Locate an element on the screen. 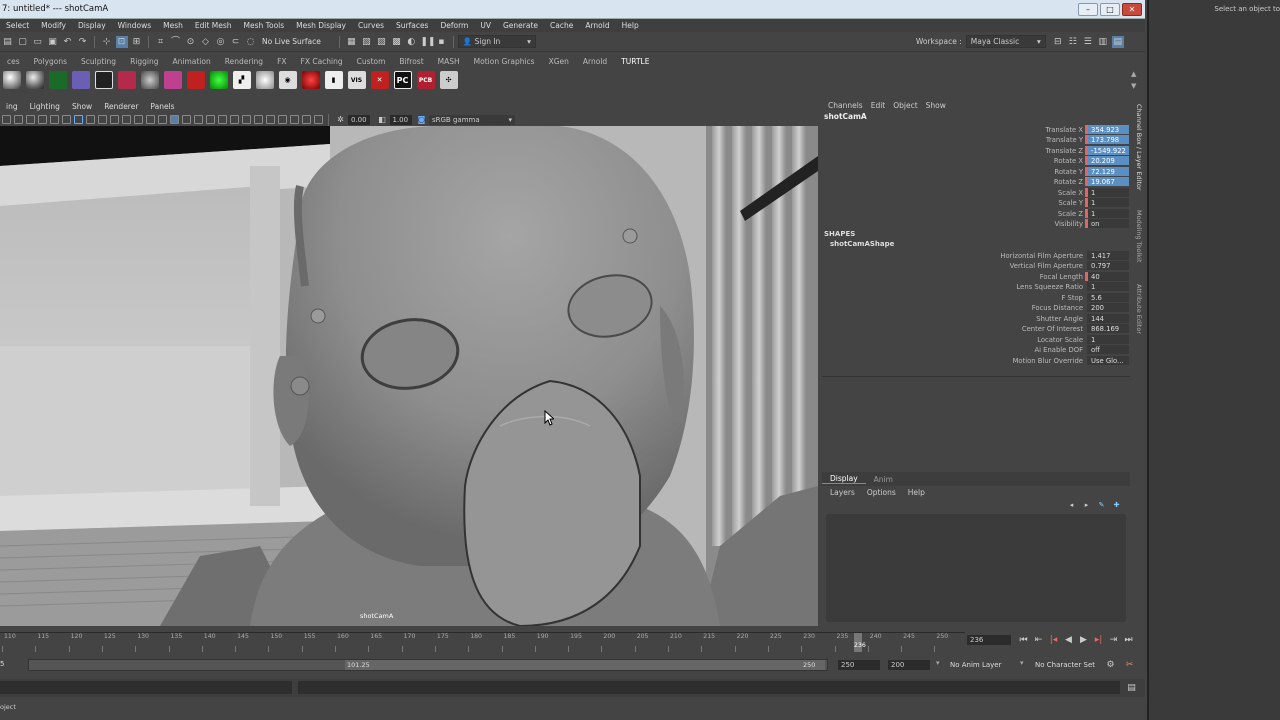  channel-row: Scale X1 is located at coordinates (976, 192).